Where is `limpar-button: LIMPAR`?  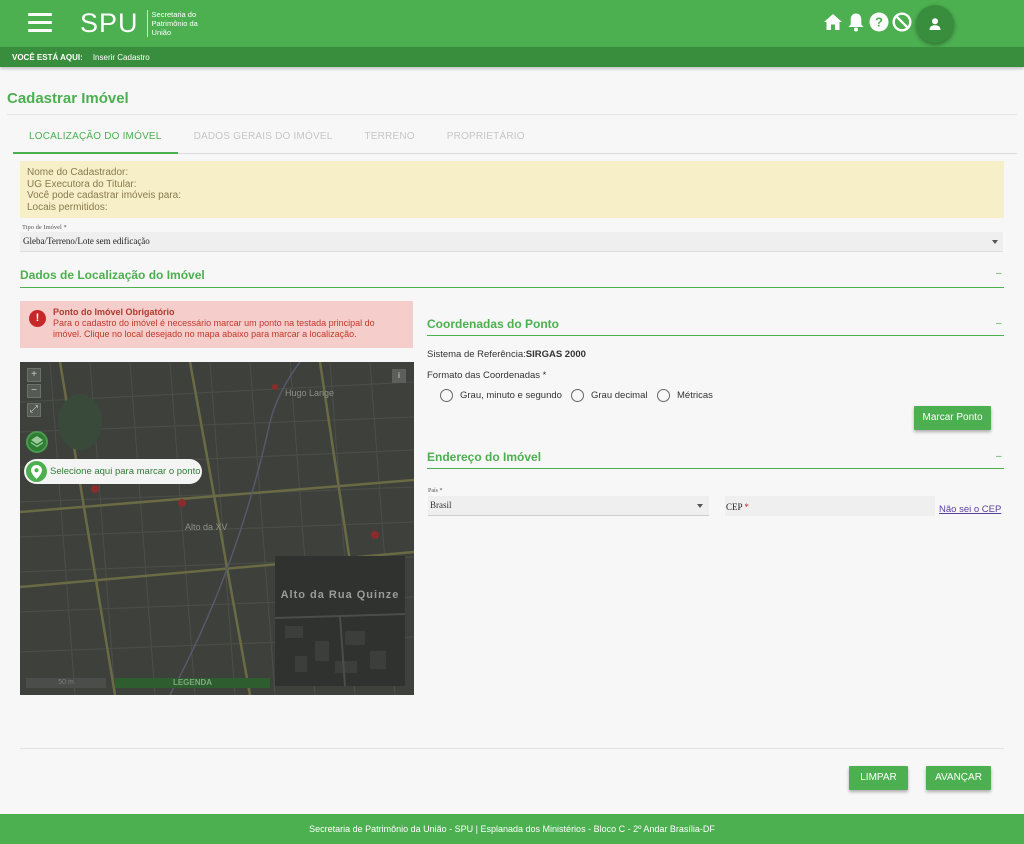 limpar-button: LIMPAR is located at coordinates (878, 778).